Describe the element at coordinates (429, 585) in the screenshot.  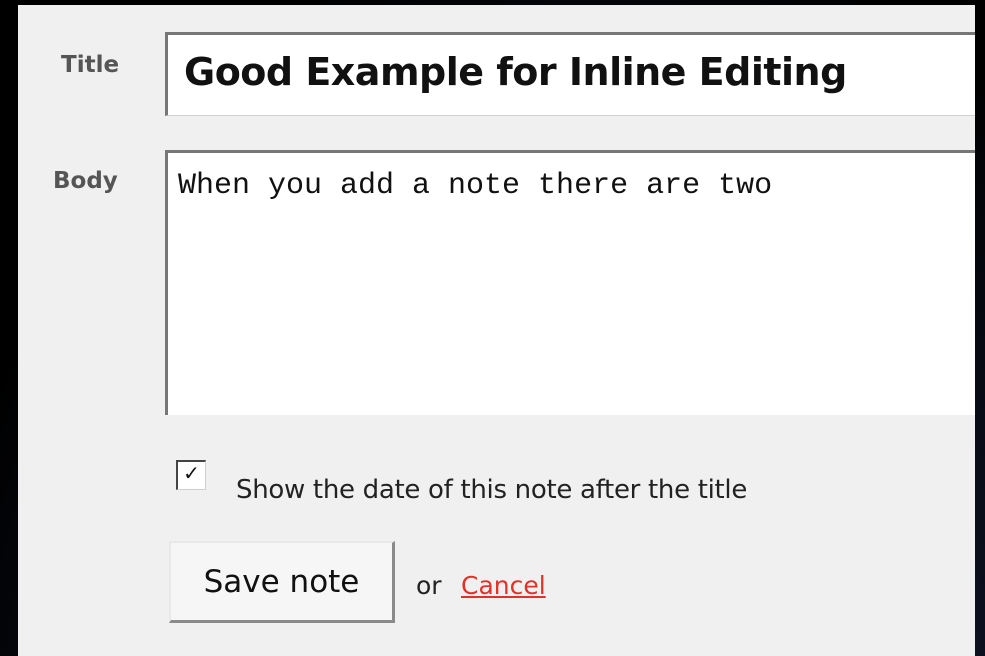
I see `or-text: or` at that location.